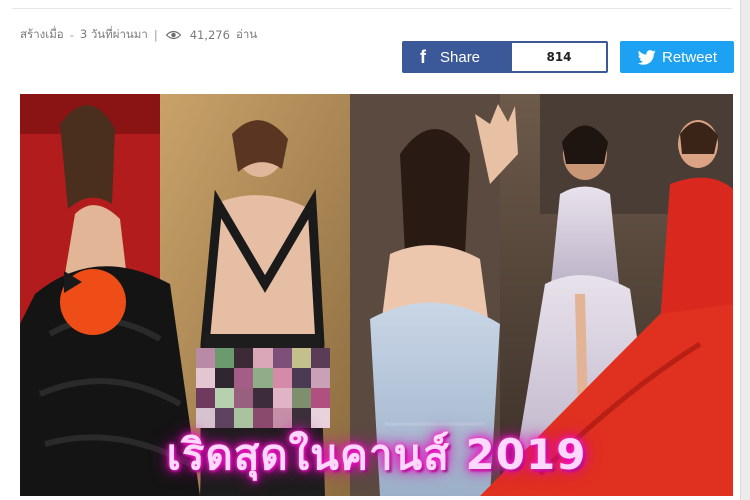  I want to click on top-divider, so click(372, 8).